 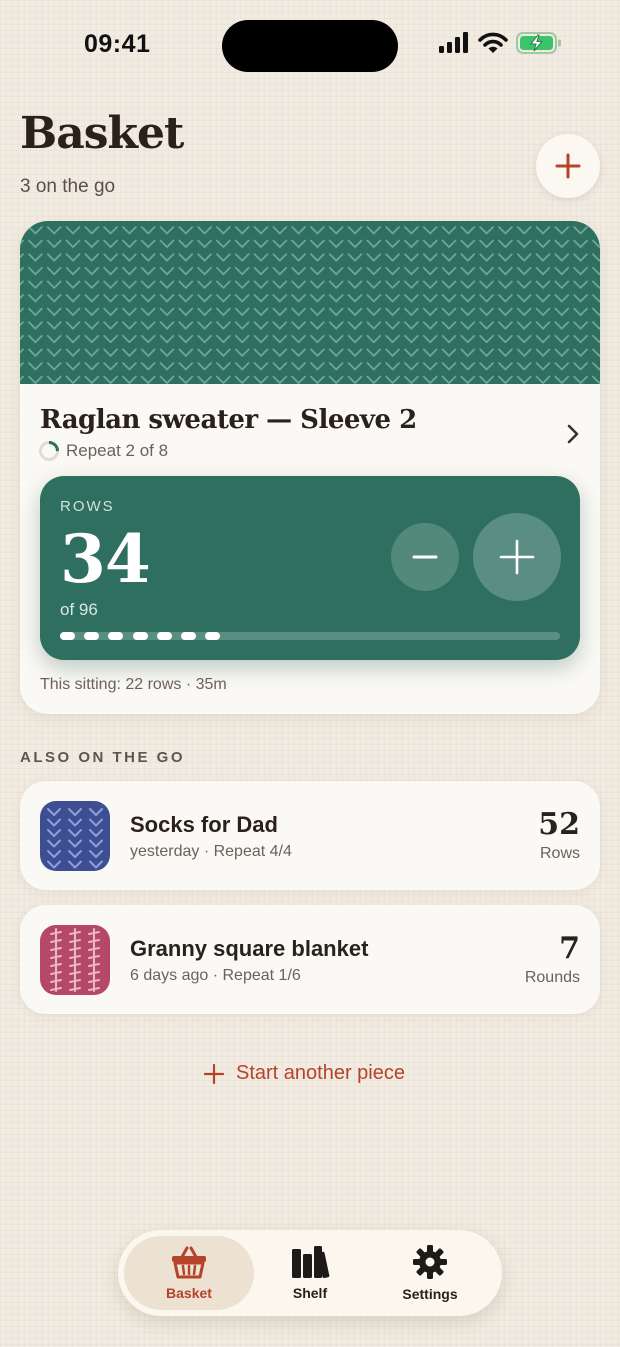 What do you see at coordinates (228, 420) in the screenshot?
I see `project-title: Raglan sweater — Sleeve 2` at bounding box center [228, 420].